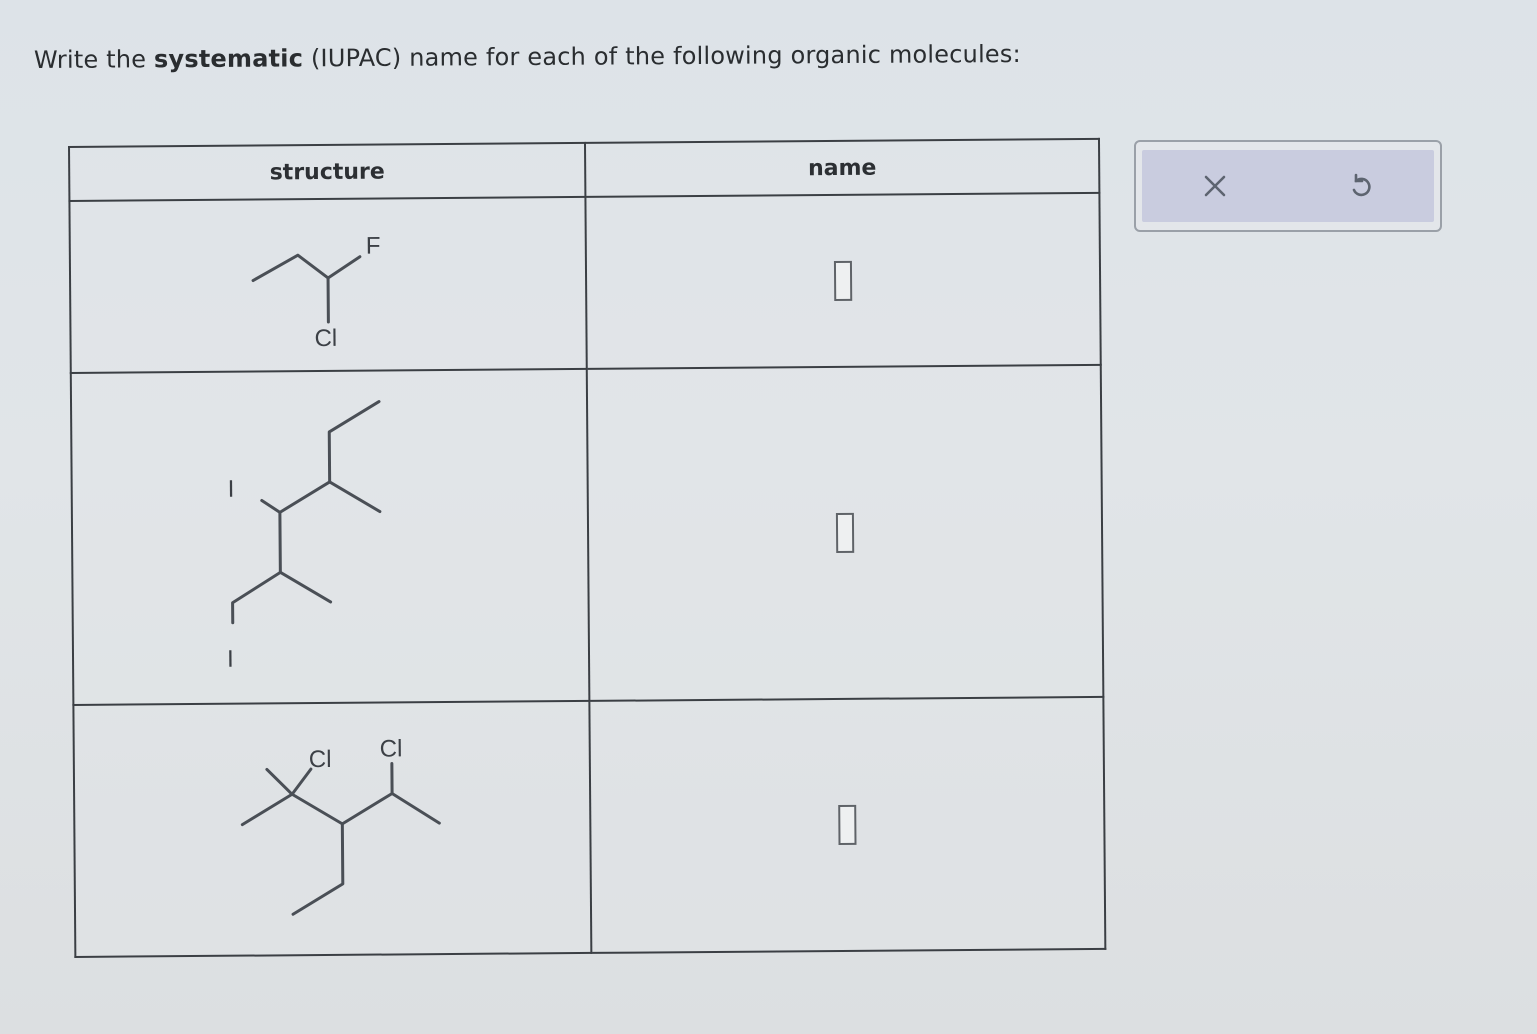  What do you see at coordinates (320, 759) in the screenshot?
I see `molecule-3-chlorine-label-left: Cl` at bounding box center [320, 759].